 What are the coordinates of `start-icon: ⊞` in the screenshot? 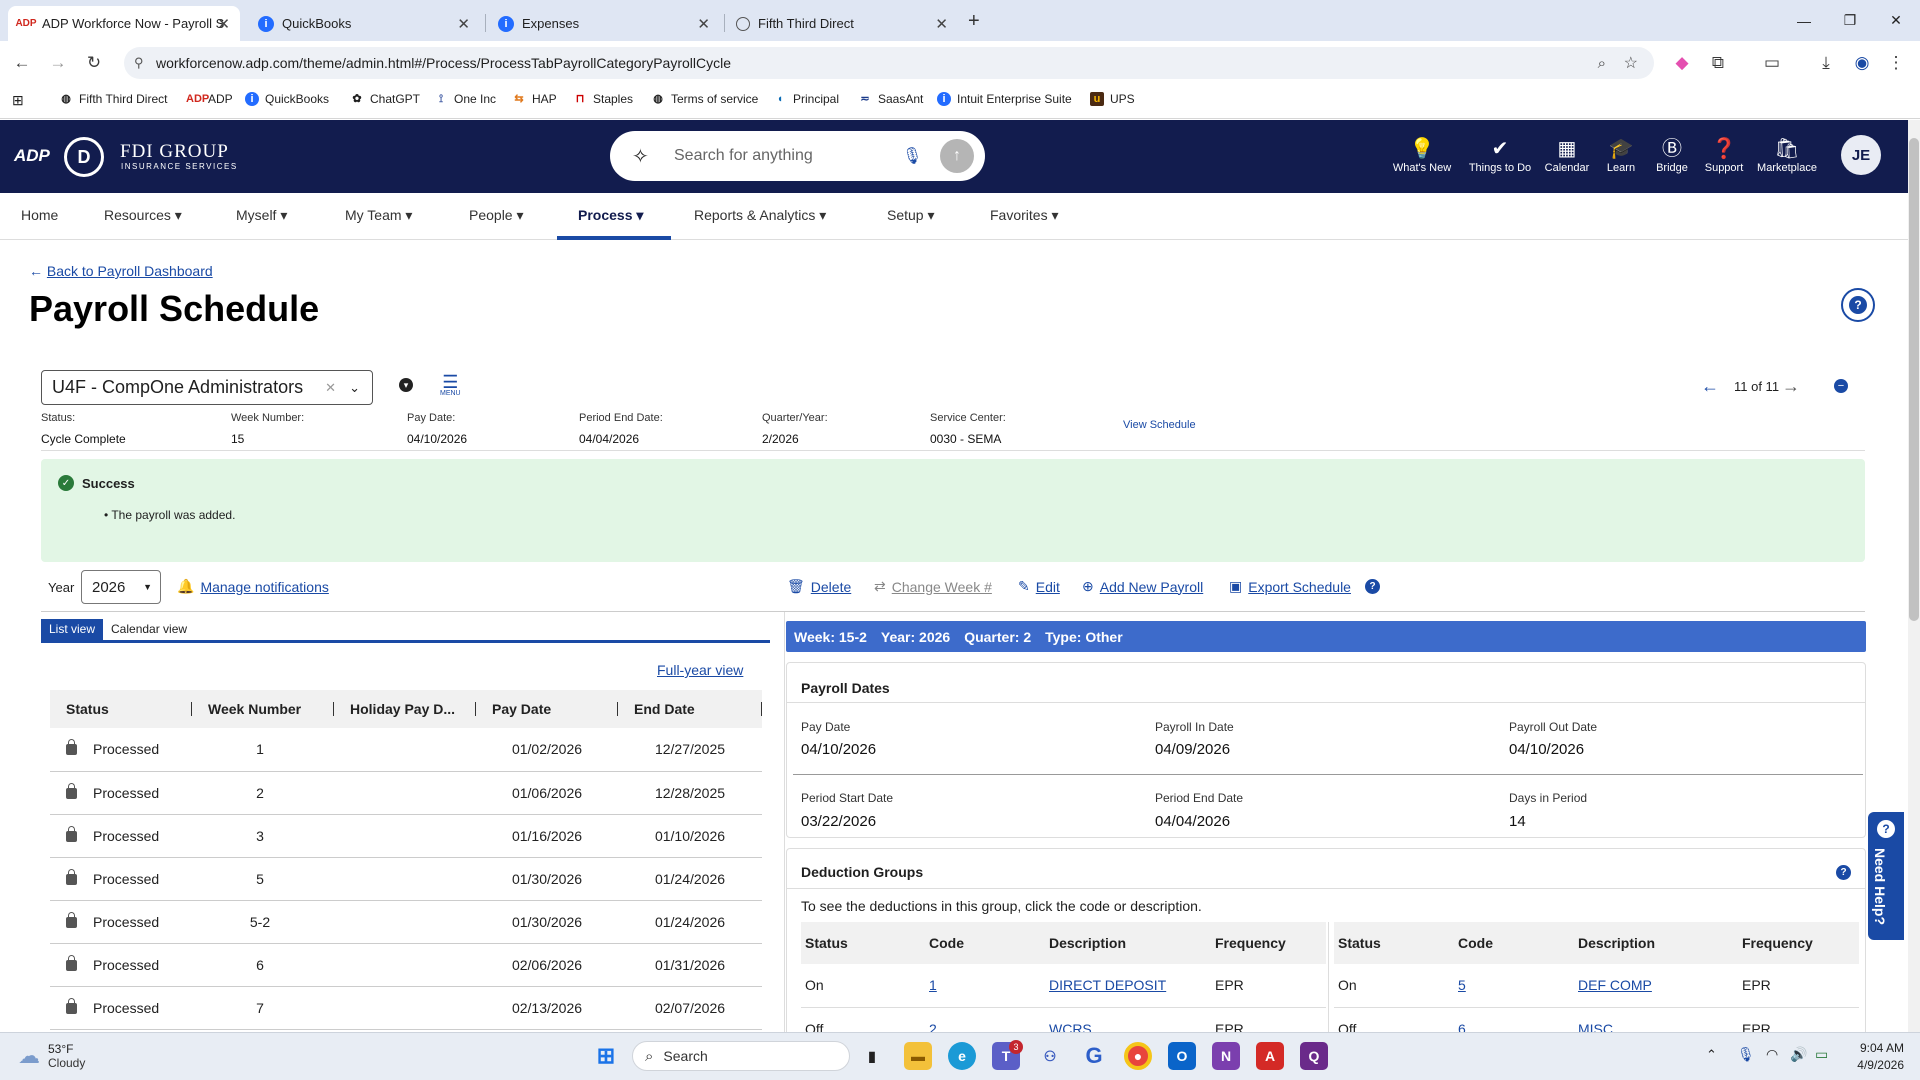 It's located at (606, 1056).